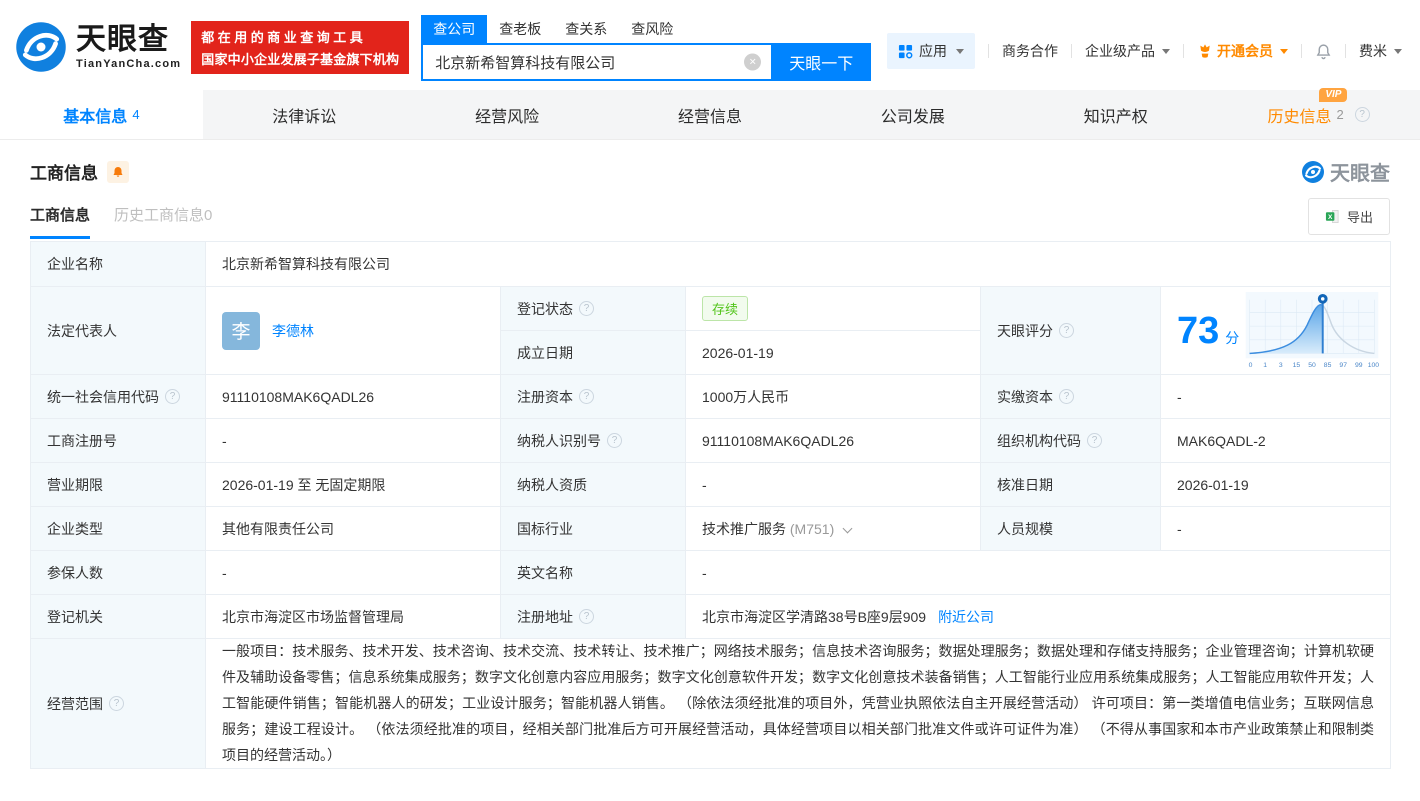  I want to click on tianyancha-logo: 天眼查 TianYanCha.com, so click(97, 47).